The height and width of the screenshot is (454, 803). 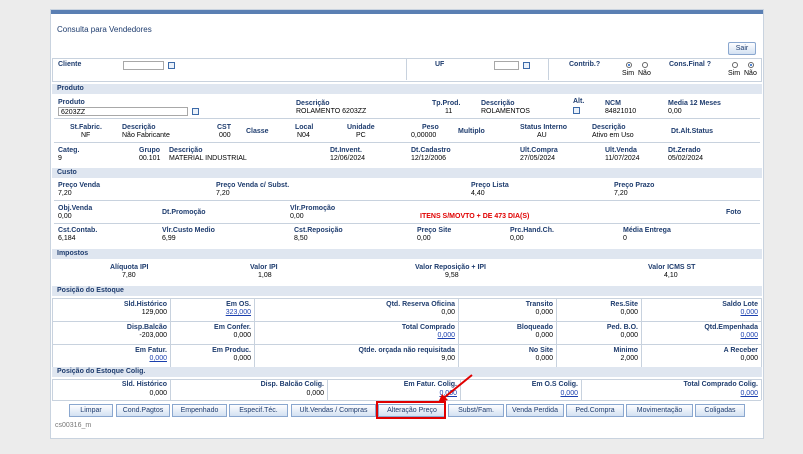 I want to click on valoripi-label: Valor IPI, so click(x=264, y=267).